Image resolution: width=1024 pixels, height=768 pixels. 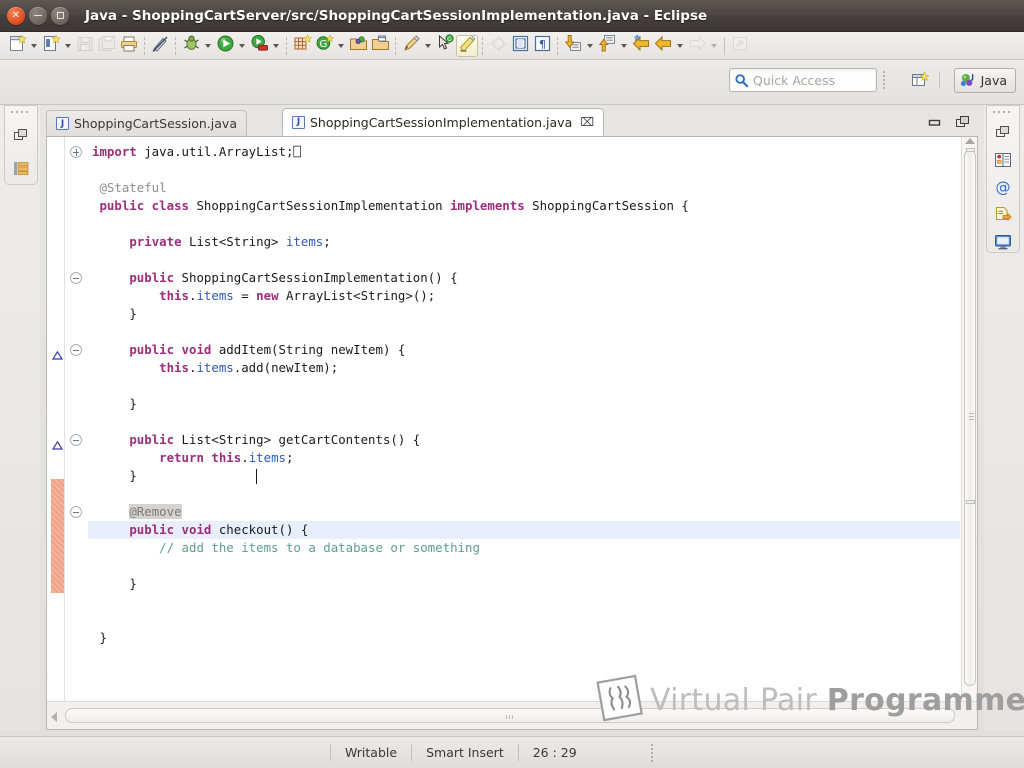 I want to click on next-annotation-button: G, so click(x=445, y=45).